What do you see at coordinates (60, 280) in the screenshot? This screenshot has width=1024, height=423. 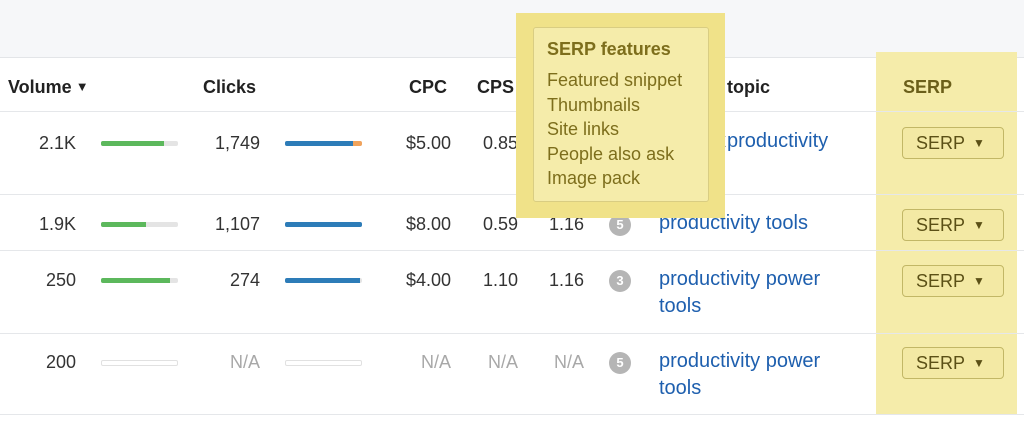 I see `volume-value: 250` at bounding box center [60, 280].